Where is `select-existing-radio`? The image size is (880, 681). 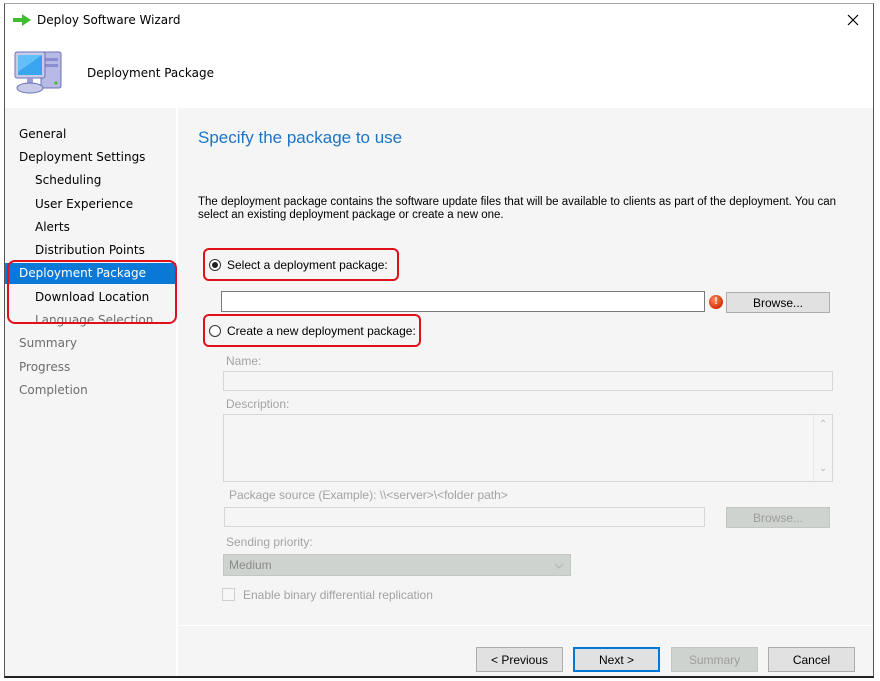
select-existing-radio is located at coordinates (215, 265).